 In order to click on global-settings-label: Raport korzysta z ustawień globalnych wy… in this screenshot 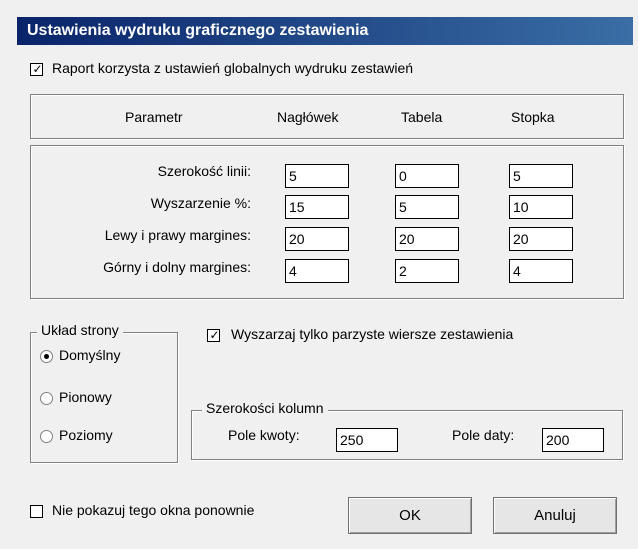, I will do `click(233, 68)`.